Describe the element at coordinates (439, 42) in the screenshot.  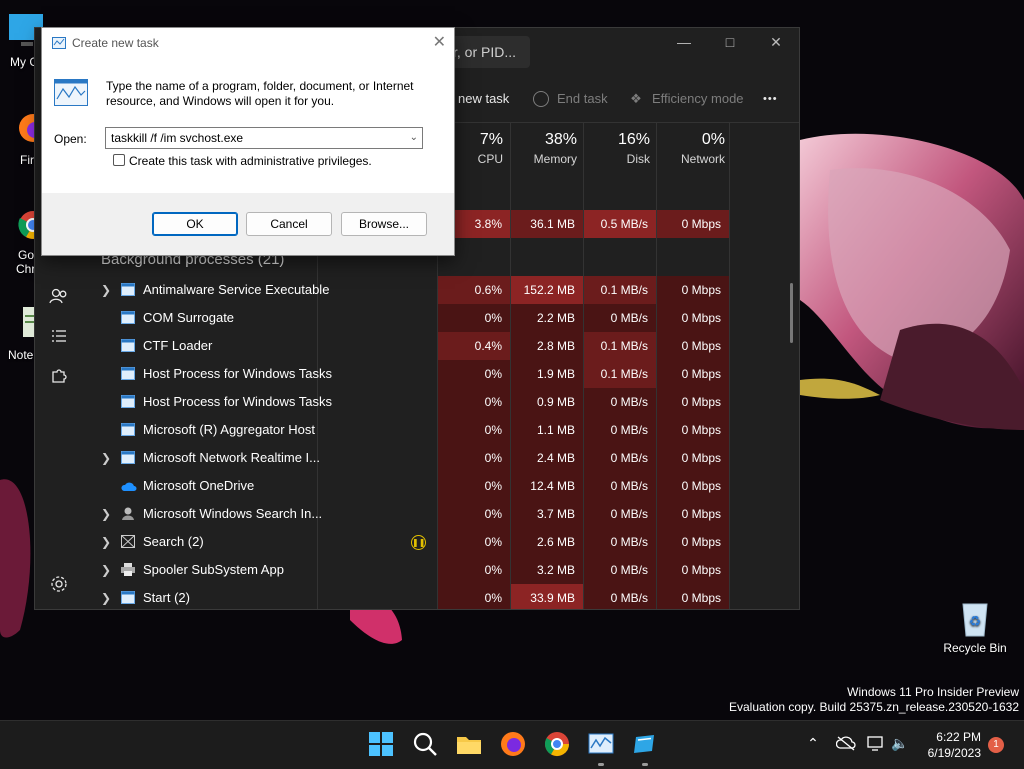
I see `dialog-close-button: ✕` at that location.